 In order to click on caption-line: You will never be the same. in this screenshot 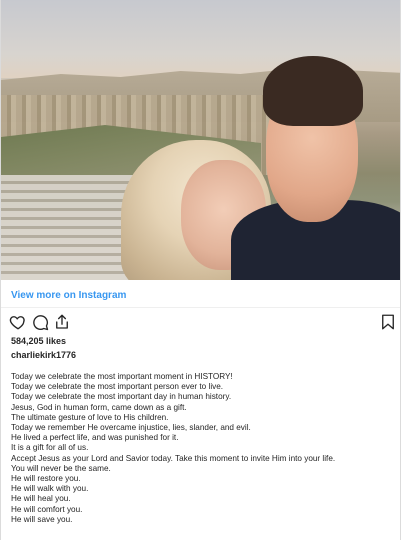, I will do `click(61, 468)`.